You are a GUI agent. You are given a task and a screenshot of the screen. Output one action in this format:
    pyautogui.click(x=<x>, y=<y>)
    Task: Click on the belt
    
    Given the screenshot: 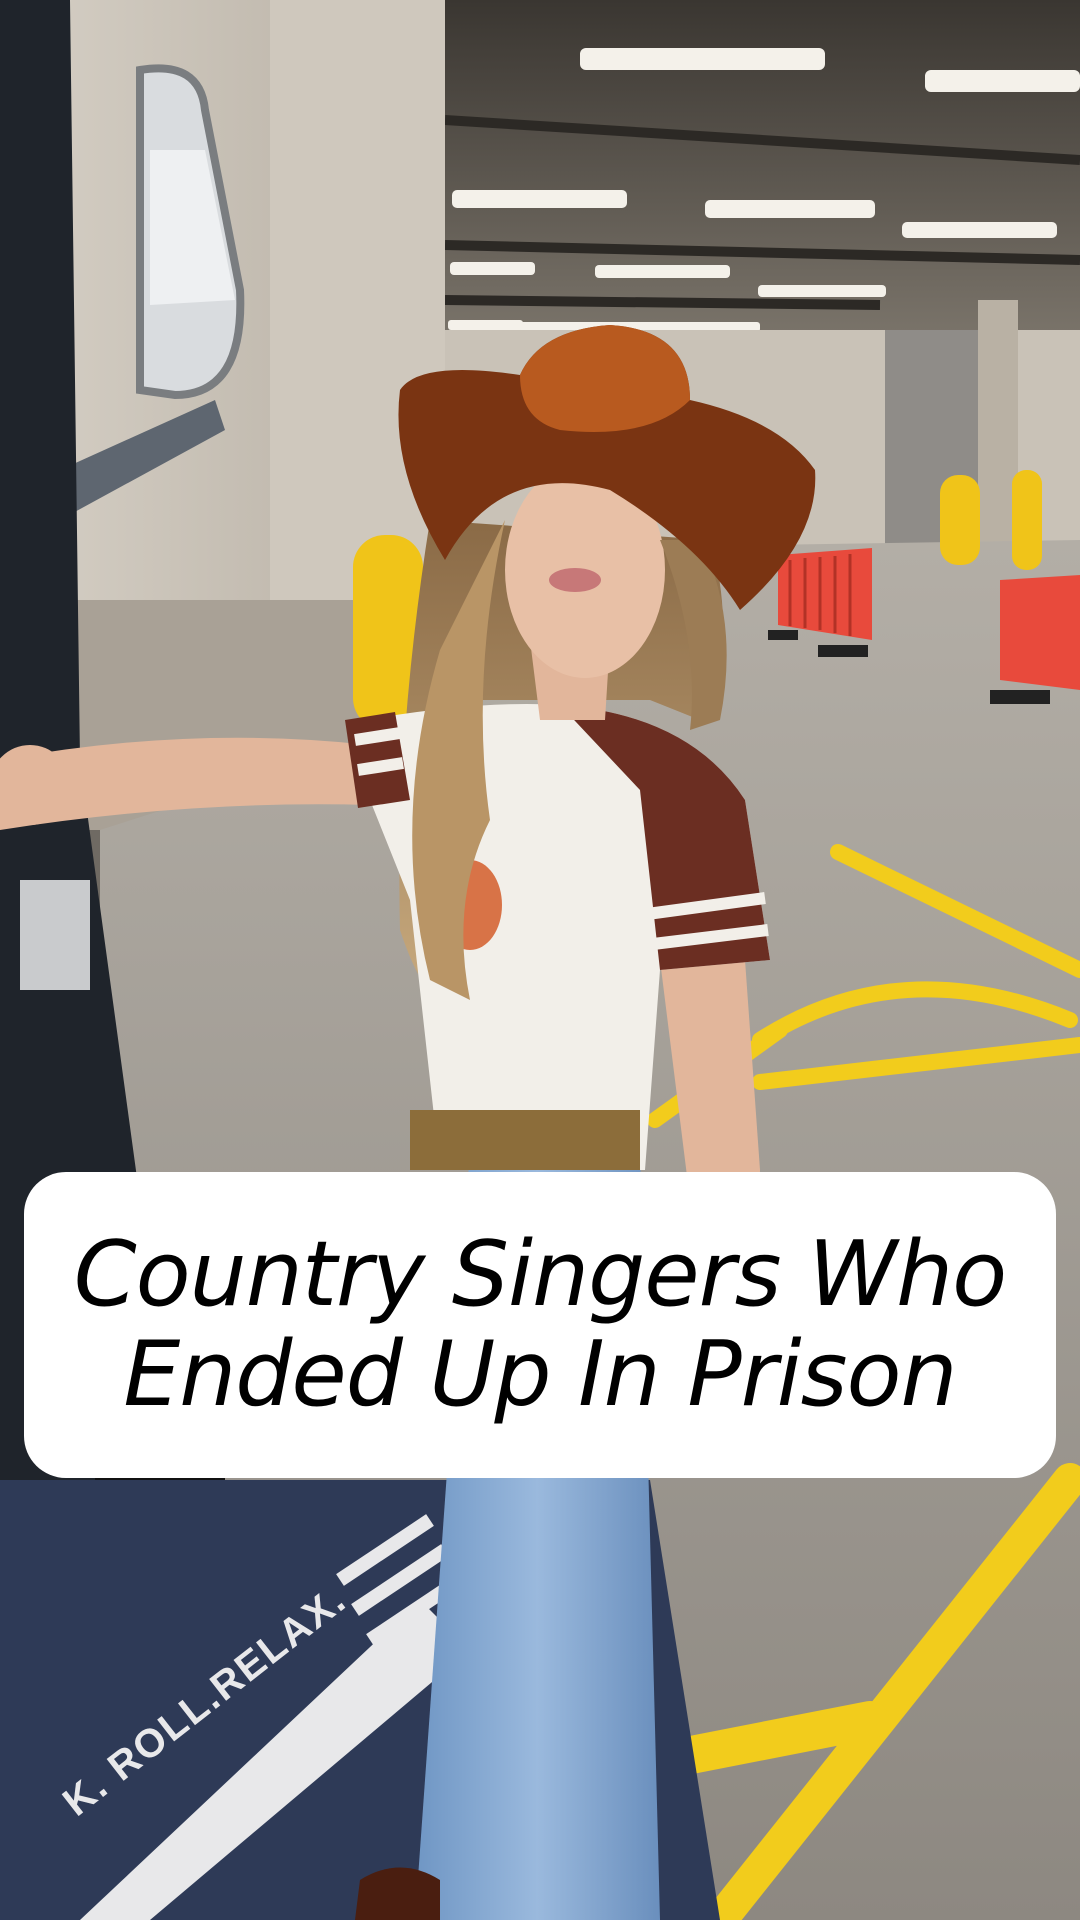 What is the action you would take?
    pyautogui.click(x=525, y=1140)
    